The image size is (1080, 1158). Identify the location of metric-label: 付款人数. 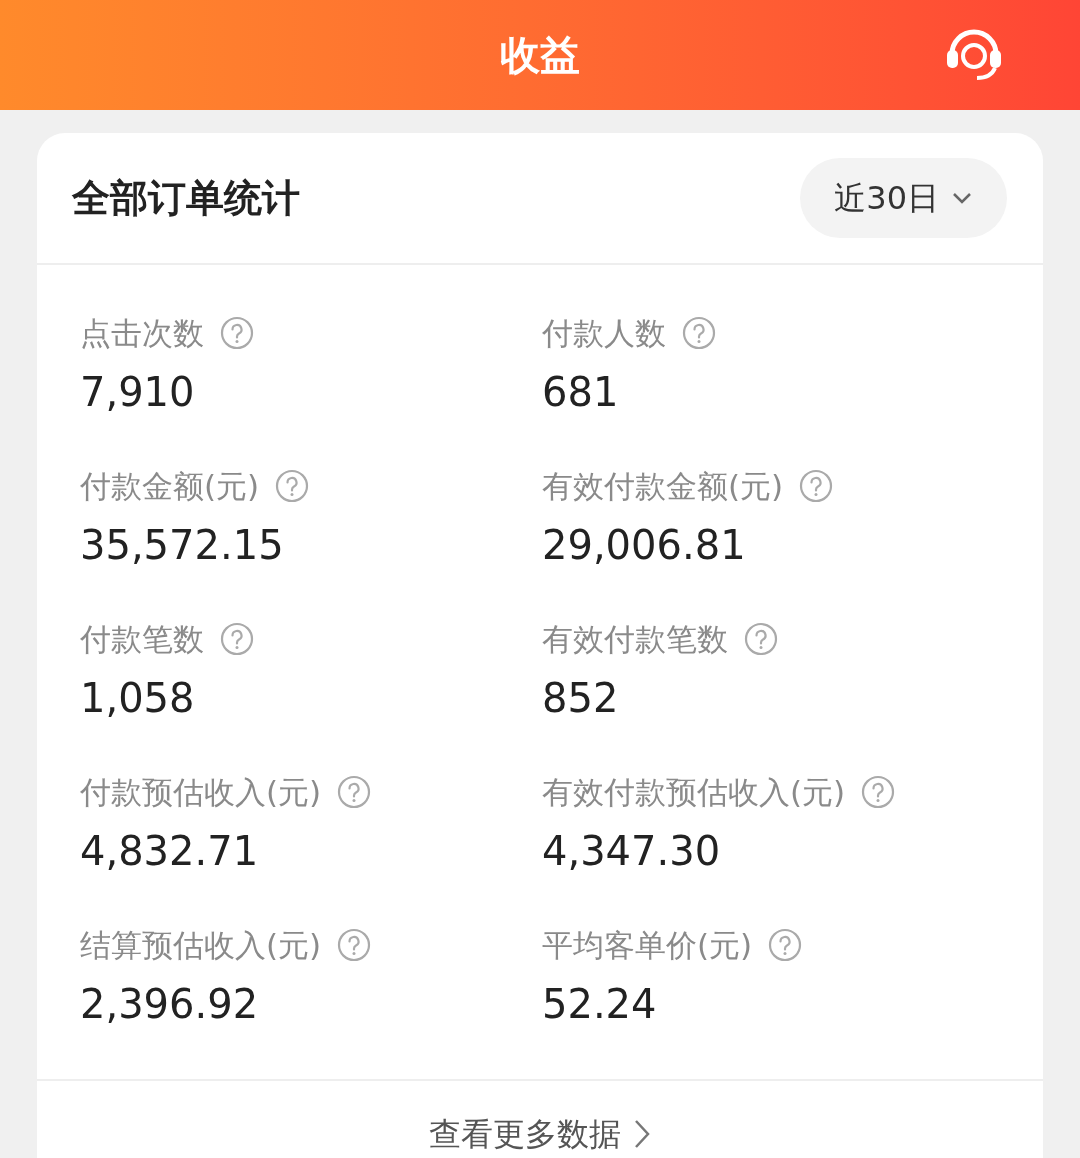
(604, 333).